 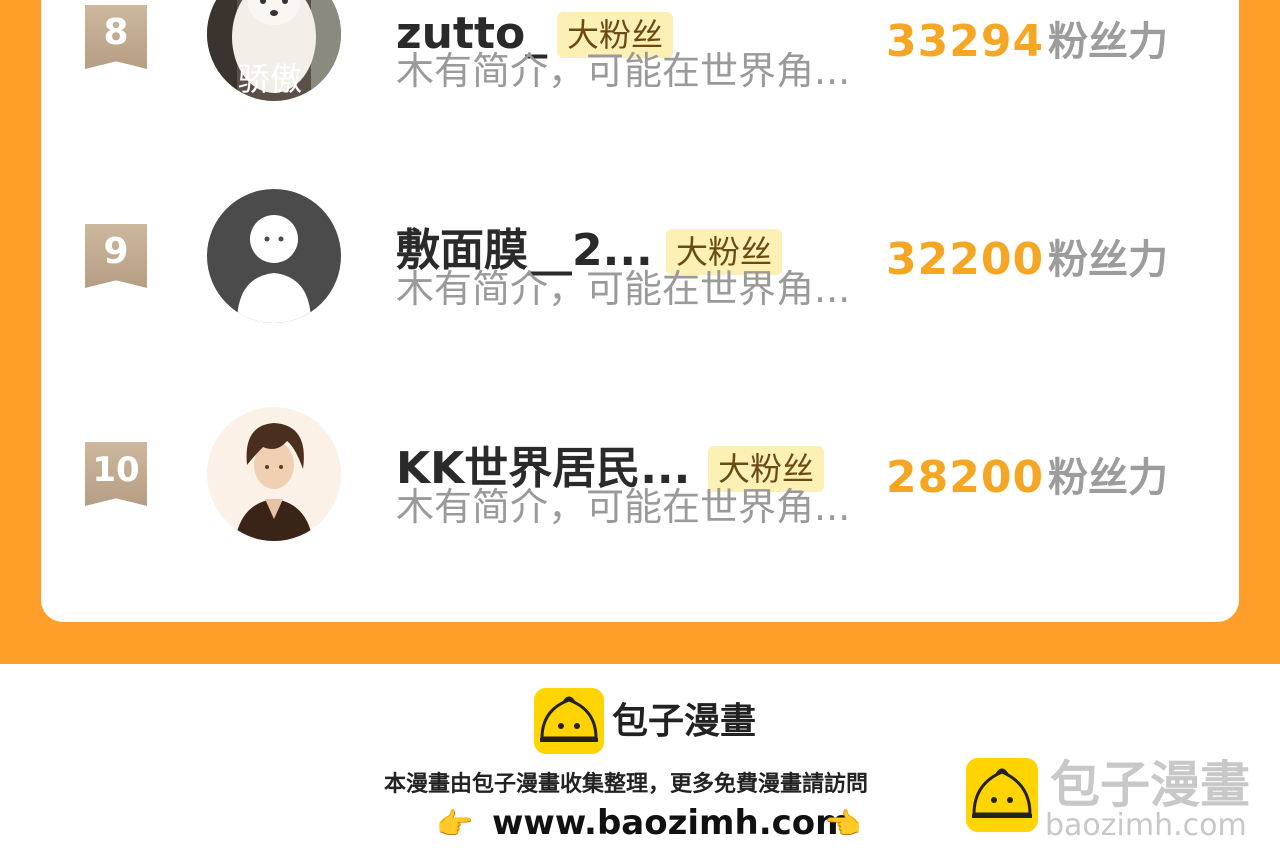 I want to click on user-avatar: 骄傲, so click(x=274, y=50).